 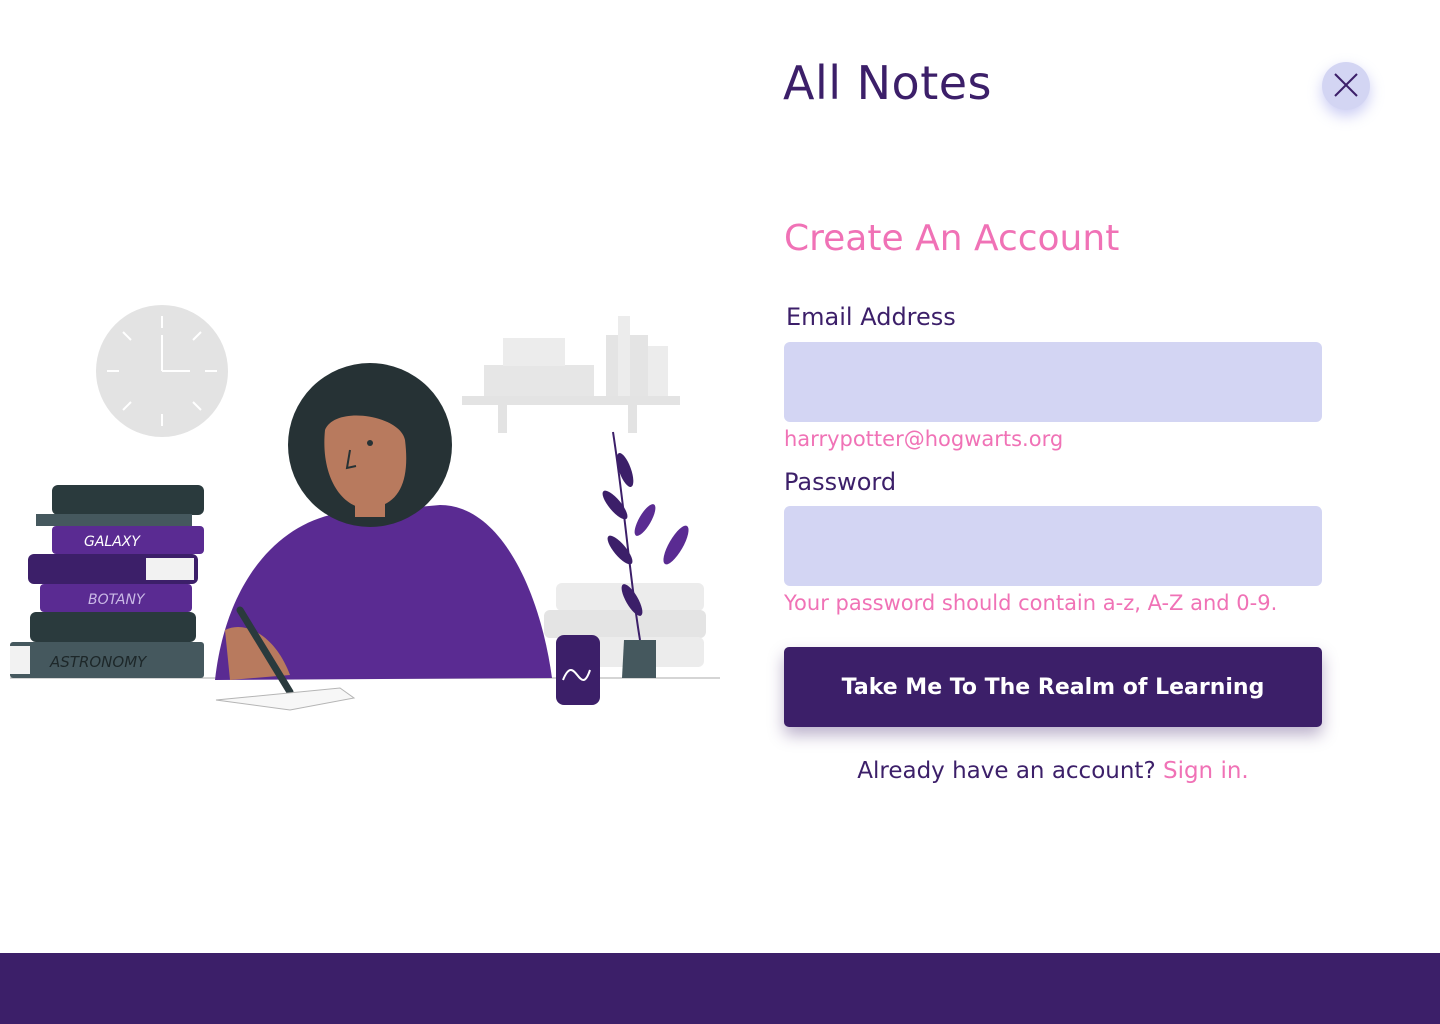 What do you see at coordinates (571, 374) in the screenshot?
I see `wall-shelf` at bounding box center [571, 374].